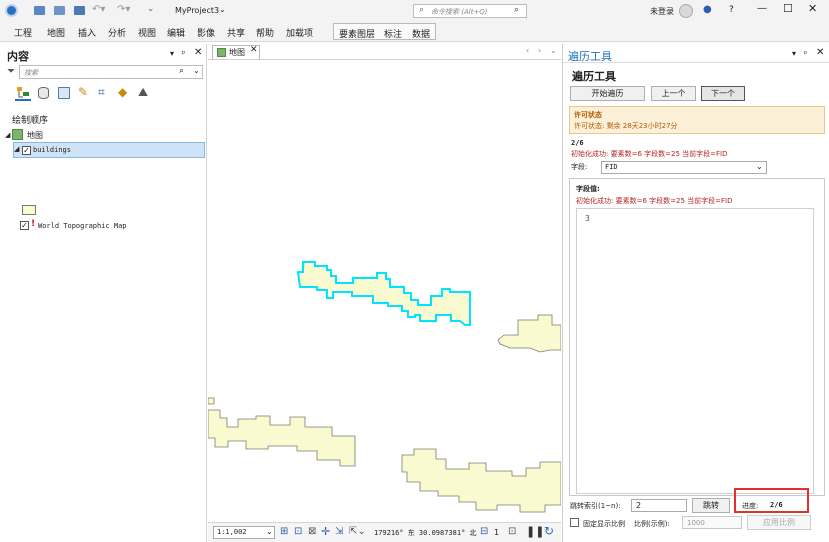 The height and width of the screenshot is (542, 829). I want to click on save-project-icon, so click(79, 10).